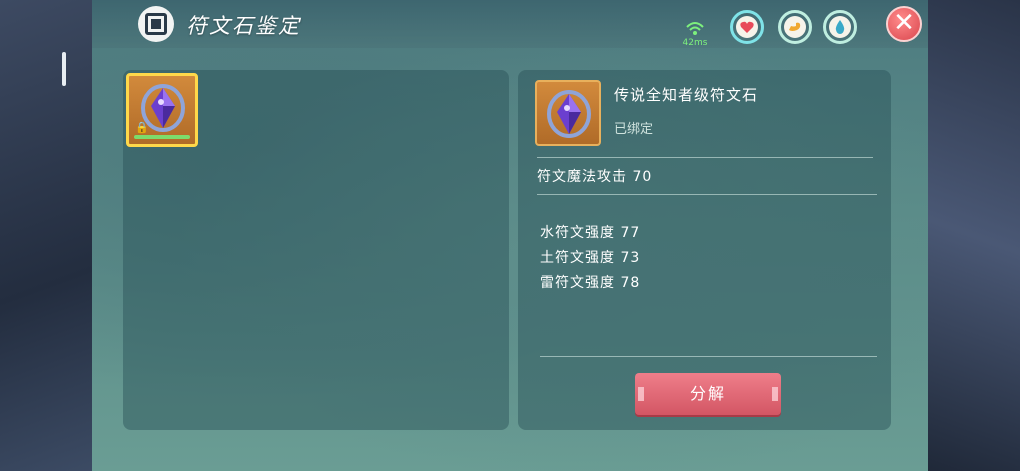 The height and width of the screenshot is (471, 1020). Describe the element at coordinates (47, 235) in the screenshot. I see `background-rock-left` at that location.